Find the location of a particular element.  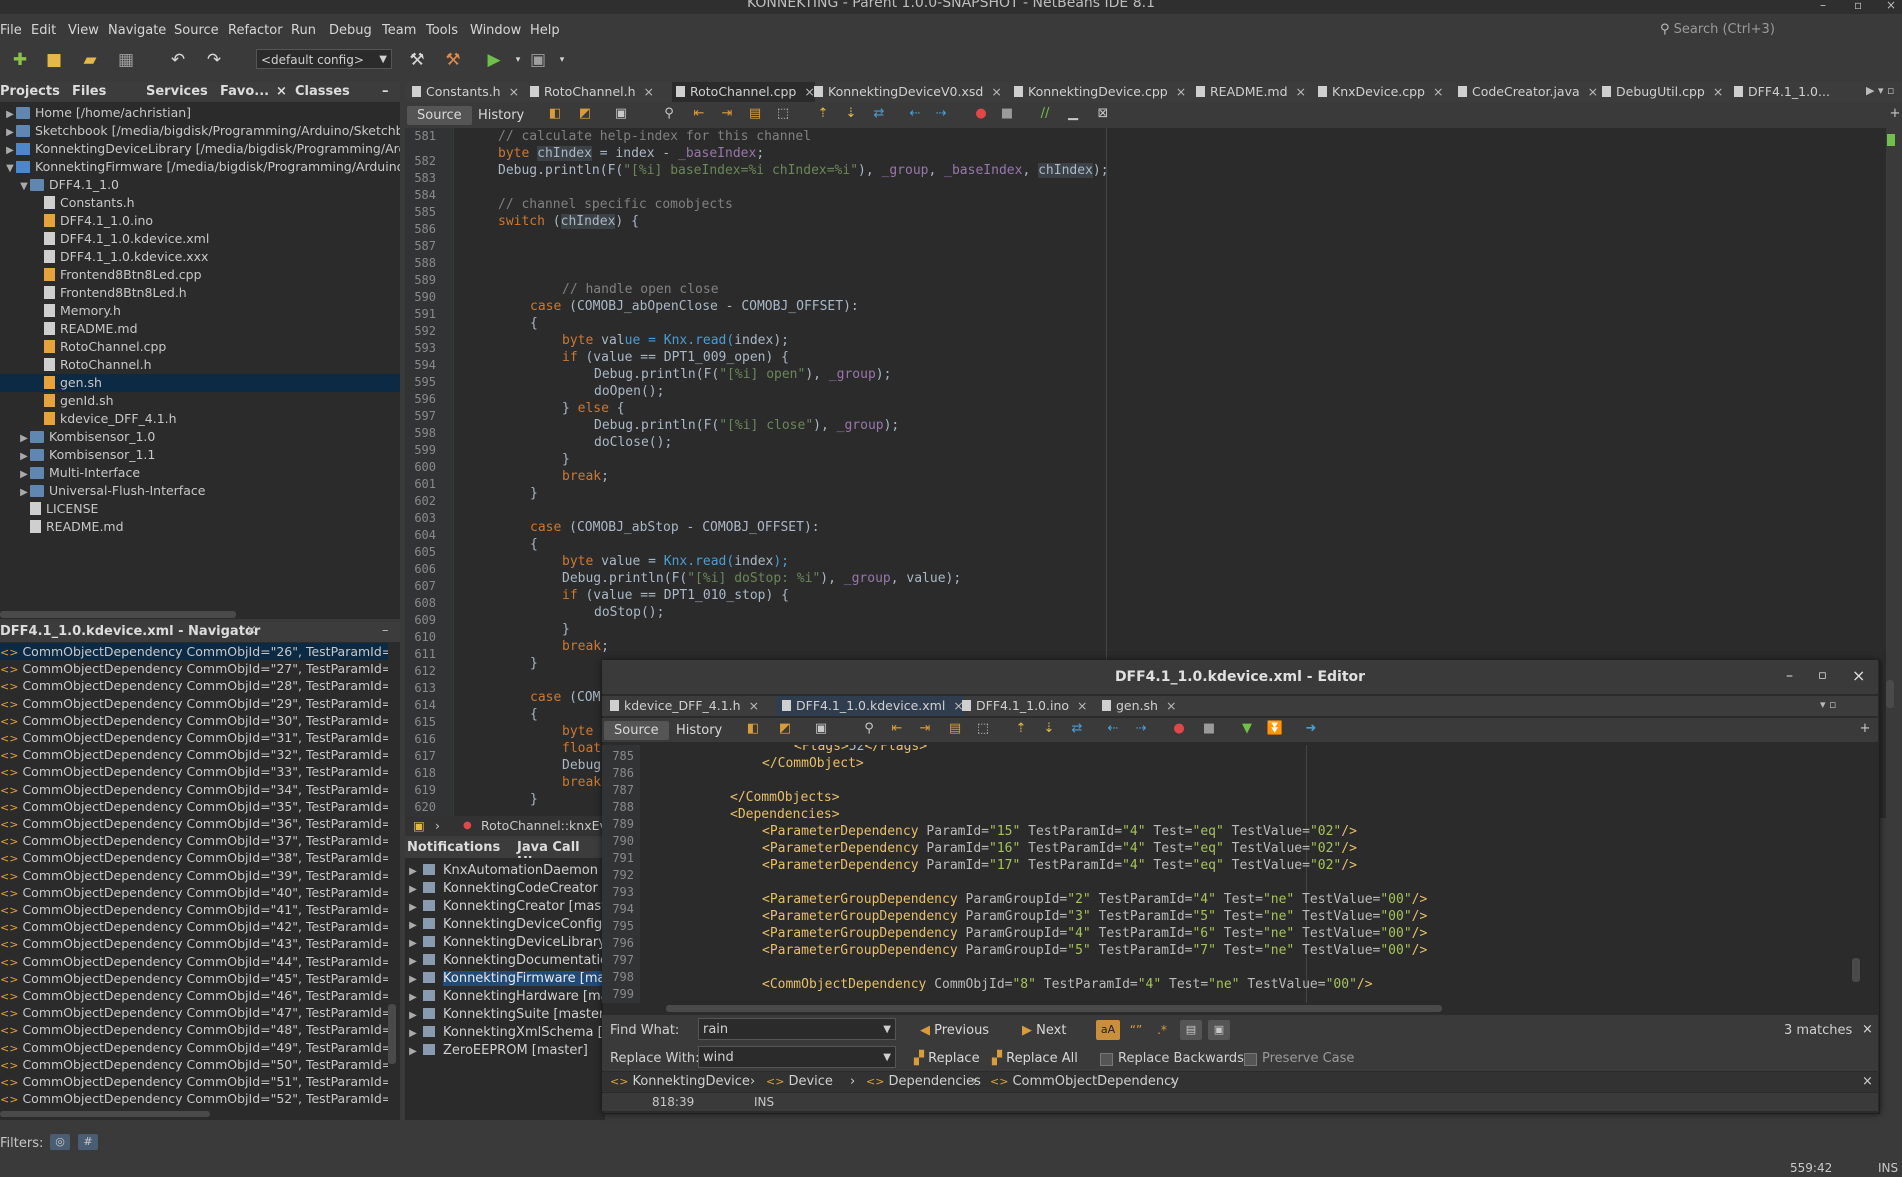

editor-tab: DFF4.1_1.0.kdevice.xml × is located at coordinates (870, 706).